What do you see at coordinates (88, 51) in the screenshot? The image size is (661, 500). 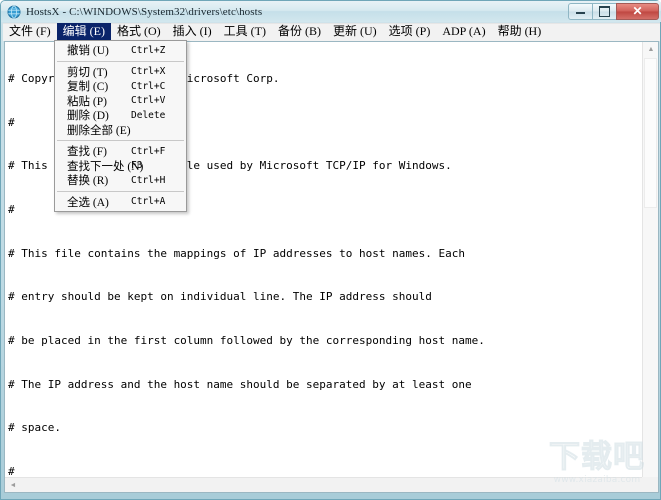 I see `menu-item-label: 撤销 (U)` at bounding box center [88, 51].